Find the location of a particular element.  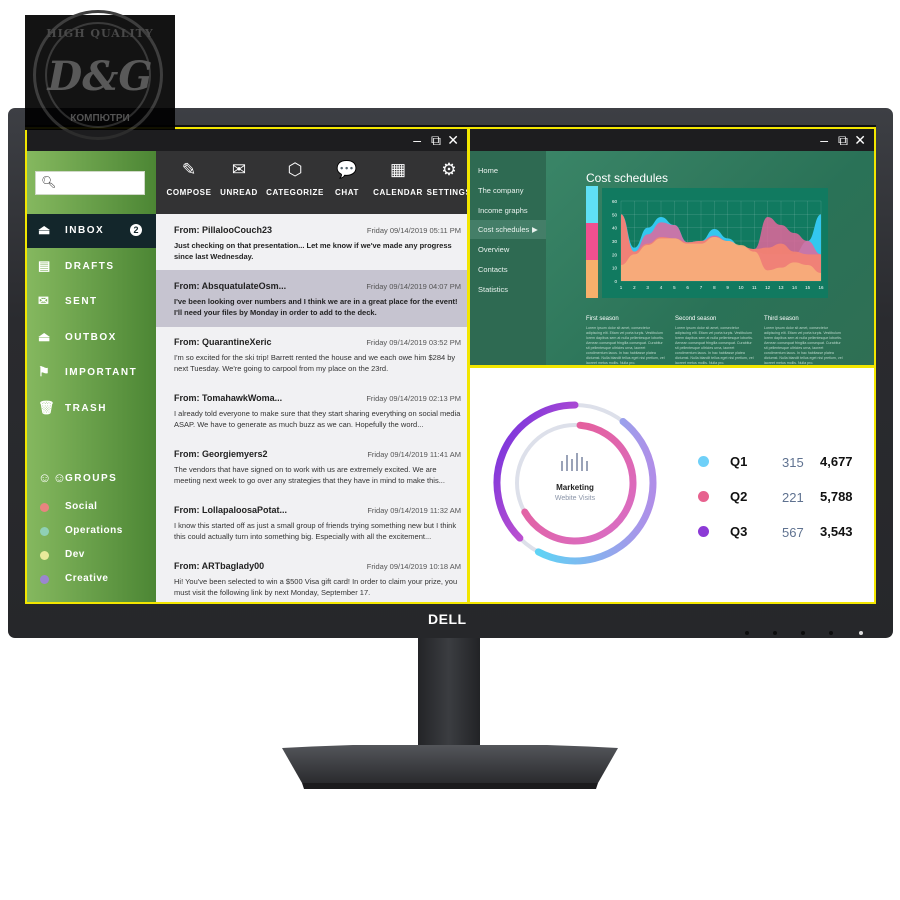

y-tick-label: 10 is located at coordinates (615, 268).